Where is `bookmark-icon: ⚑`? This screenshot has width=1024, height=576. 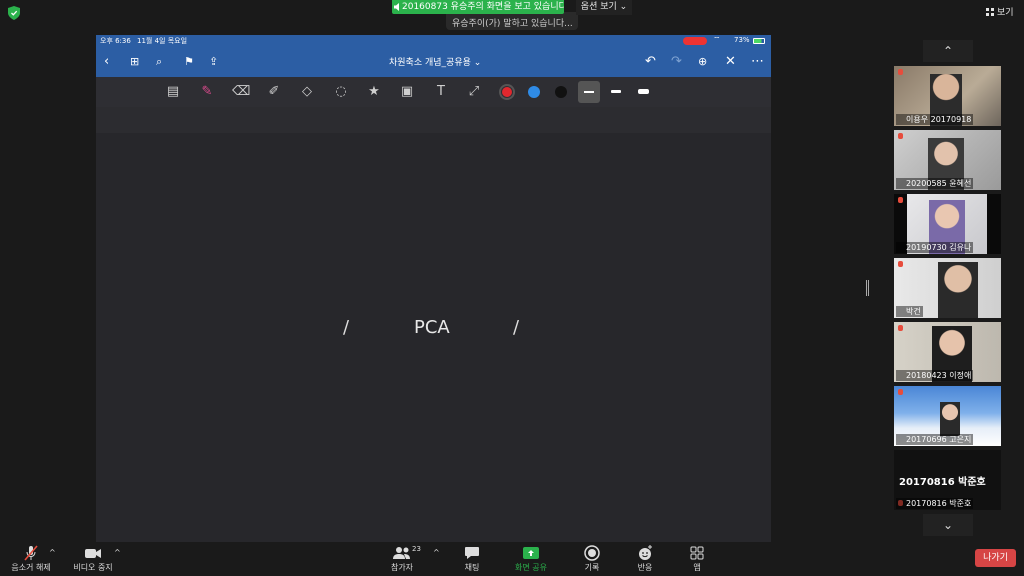 bookmark-icon: ⚑ is located at coordinates (189, 61).